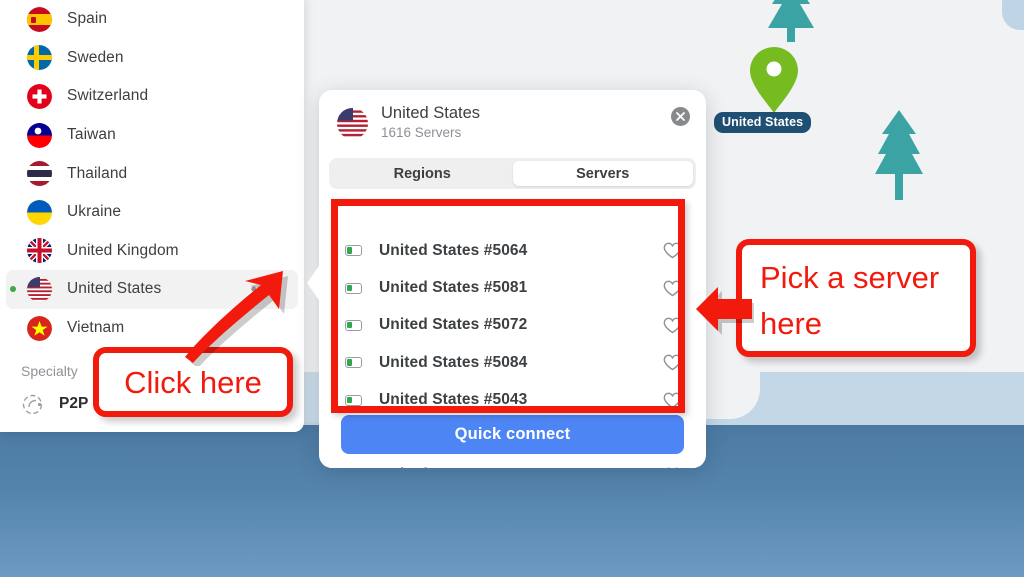 The height and width of the screenshot is (577, 1024). Describe the element at coordinates (152, 96) in the screenshot. I see `sidebar-item-switzerland: Switzerland` at that location.